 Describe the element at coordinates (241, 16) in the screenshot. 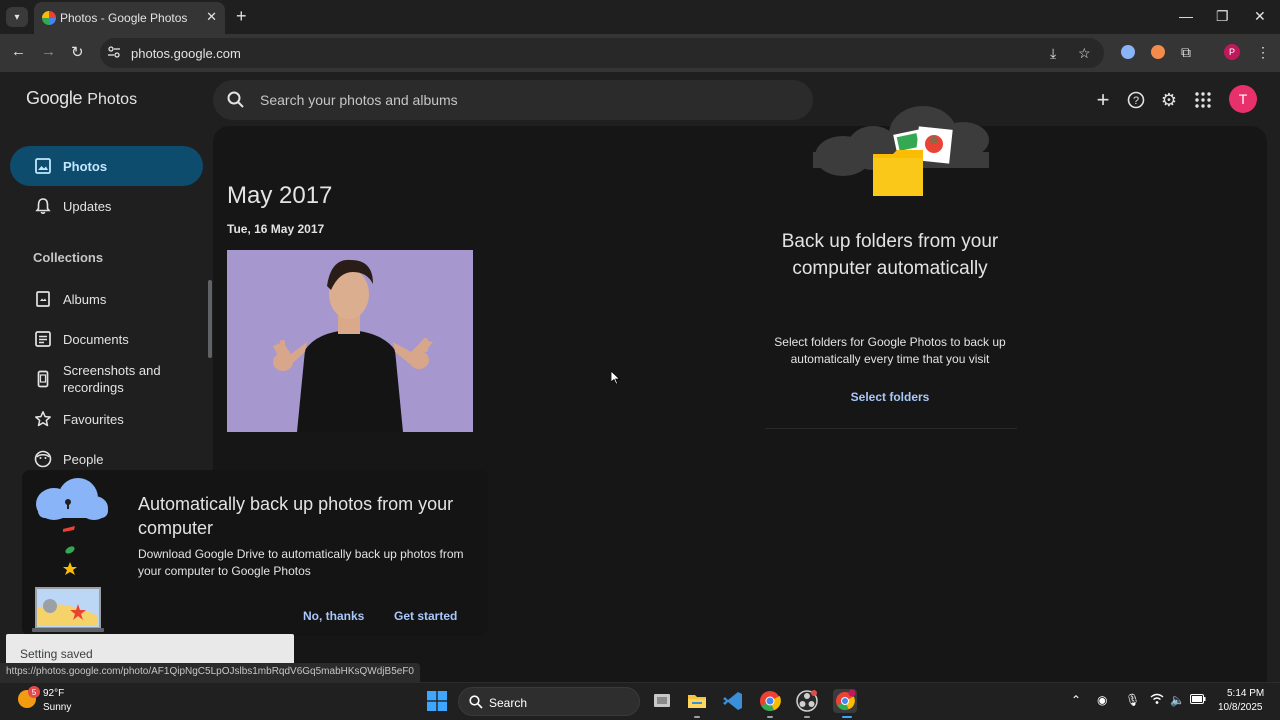

I see `new-tab-icon: +` at that location.